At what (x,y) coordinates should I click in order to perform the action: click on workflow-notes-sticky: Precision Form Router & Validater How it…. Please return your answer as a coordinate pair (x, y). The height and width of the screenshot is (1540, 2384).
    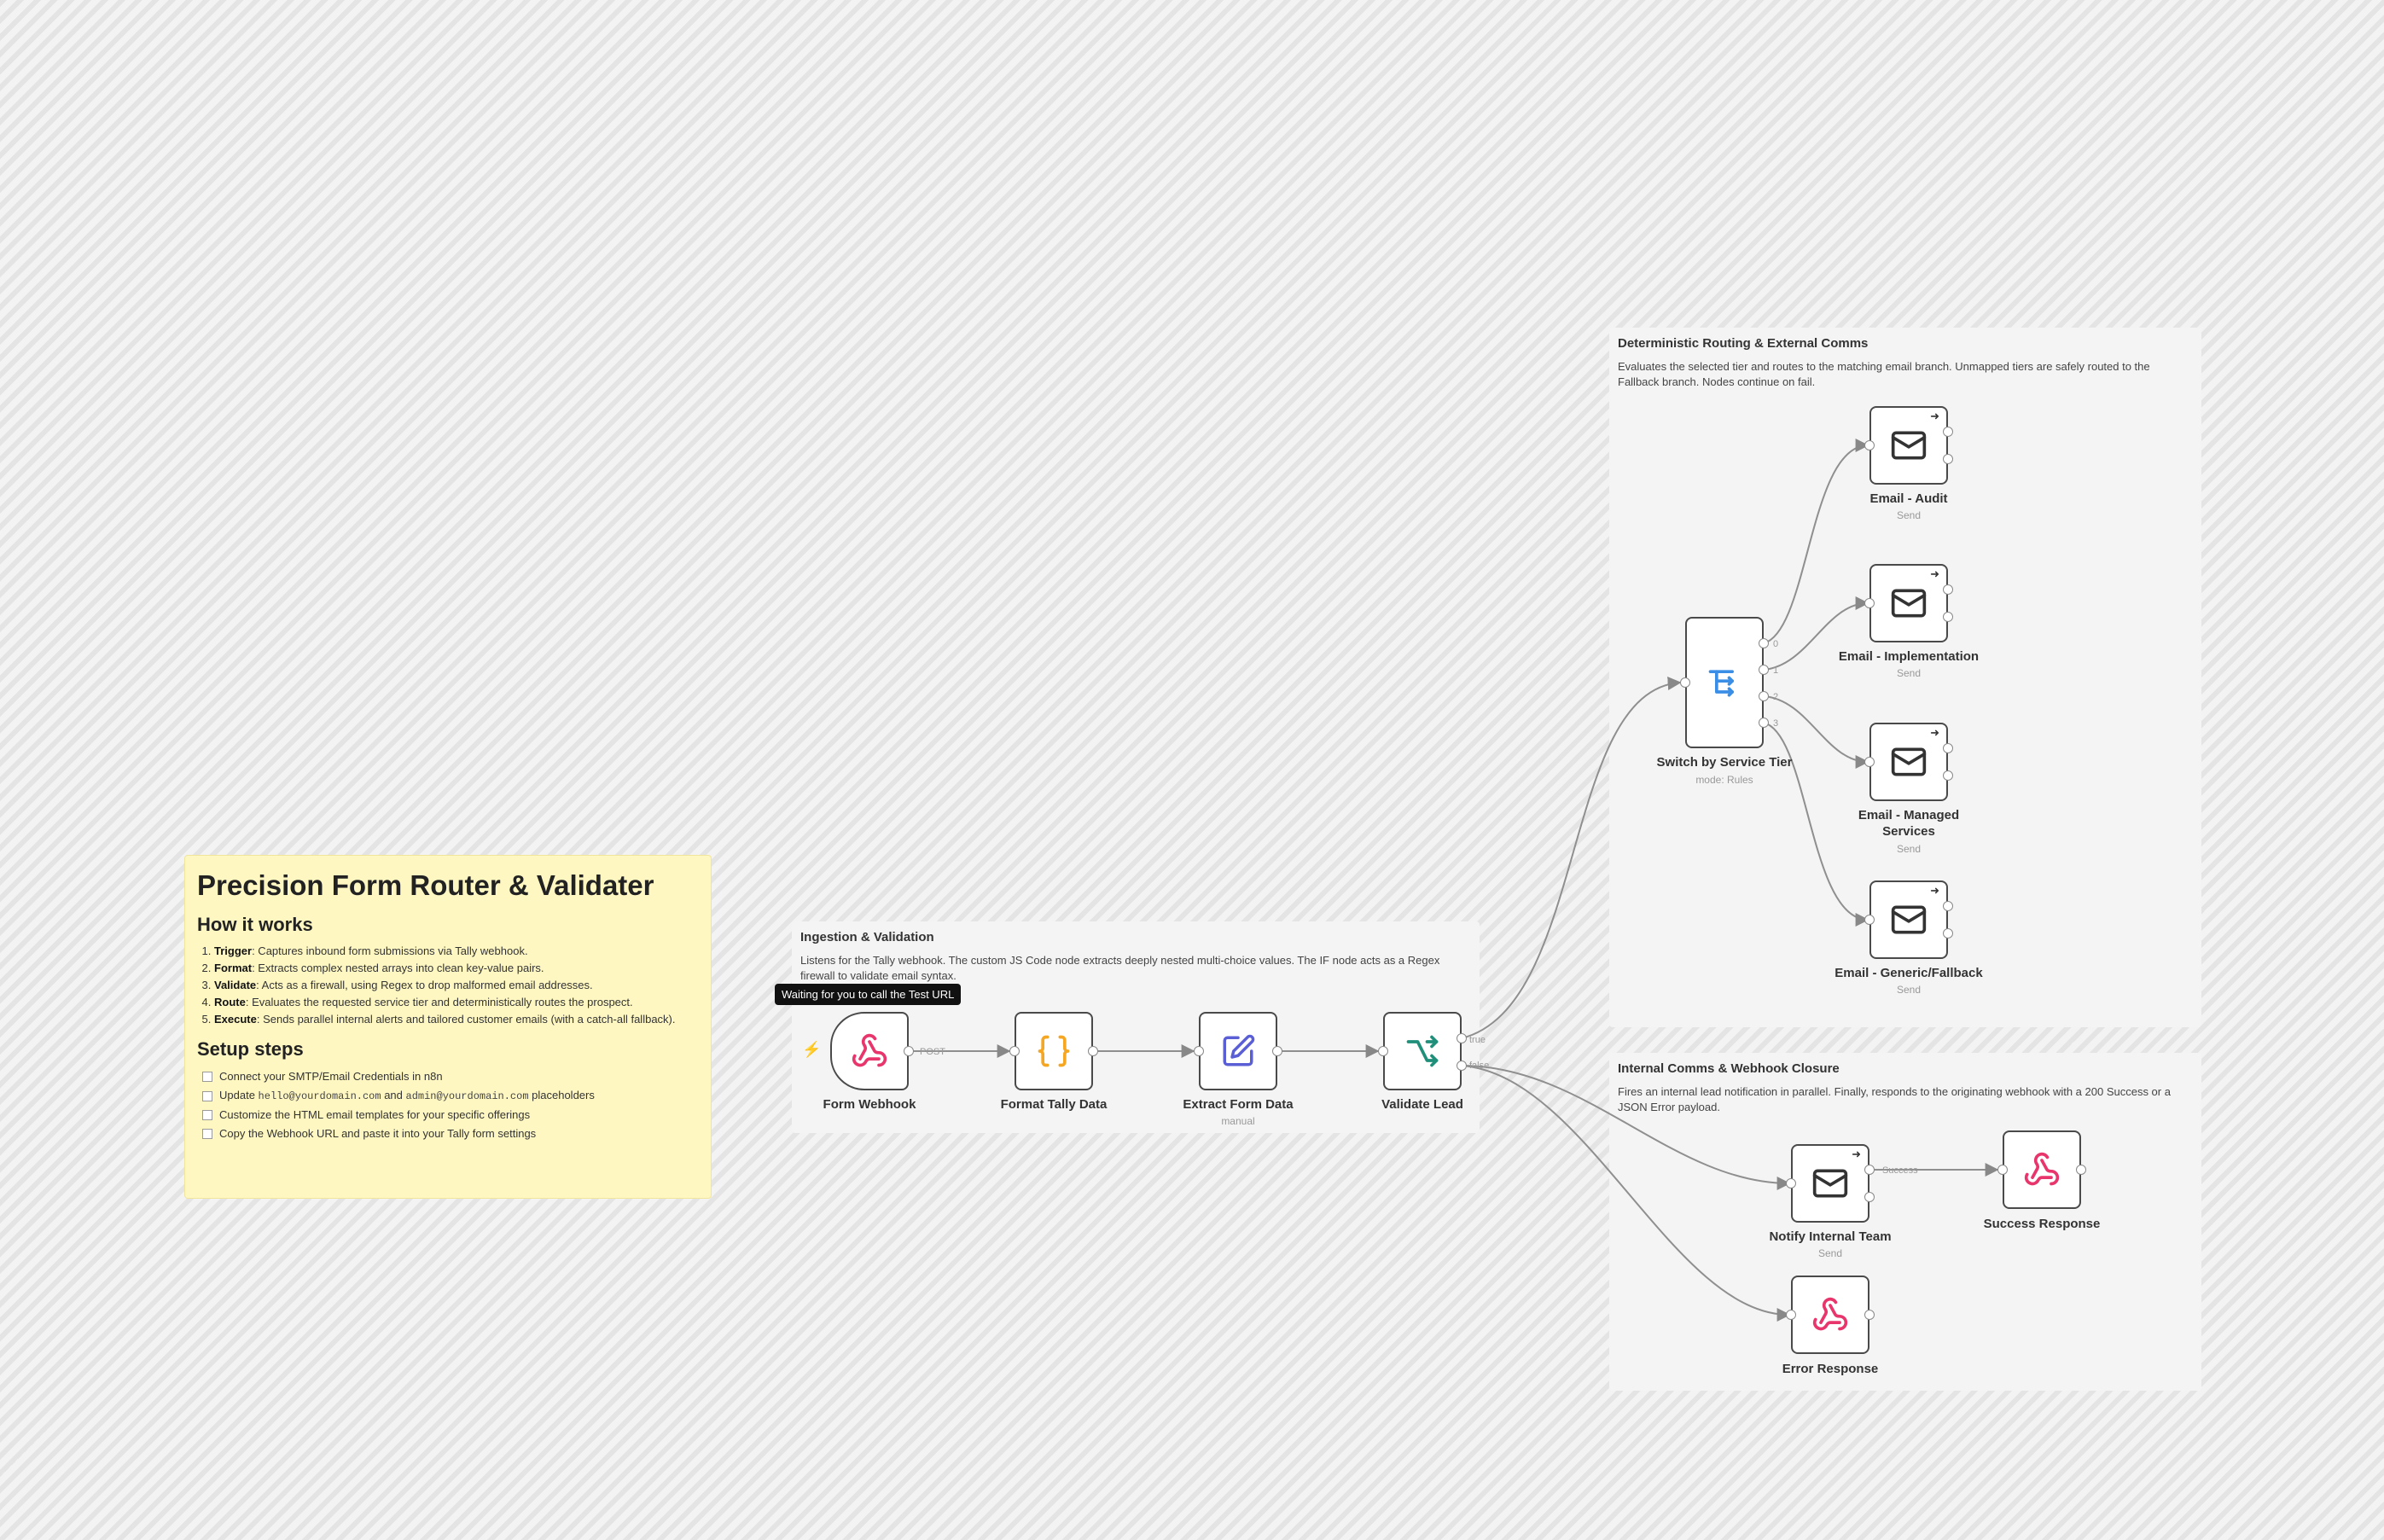
    Looking at the image, I should click on (448, 1027).